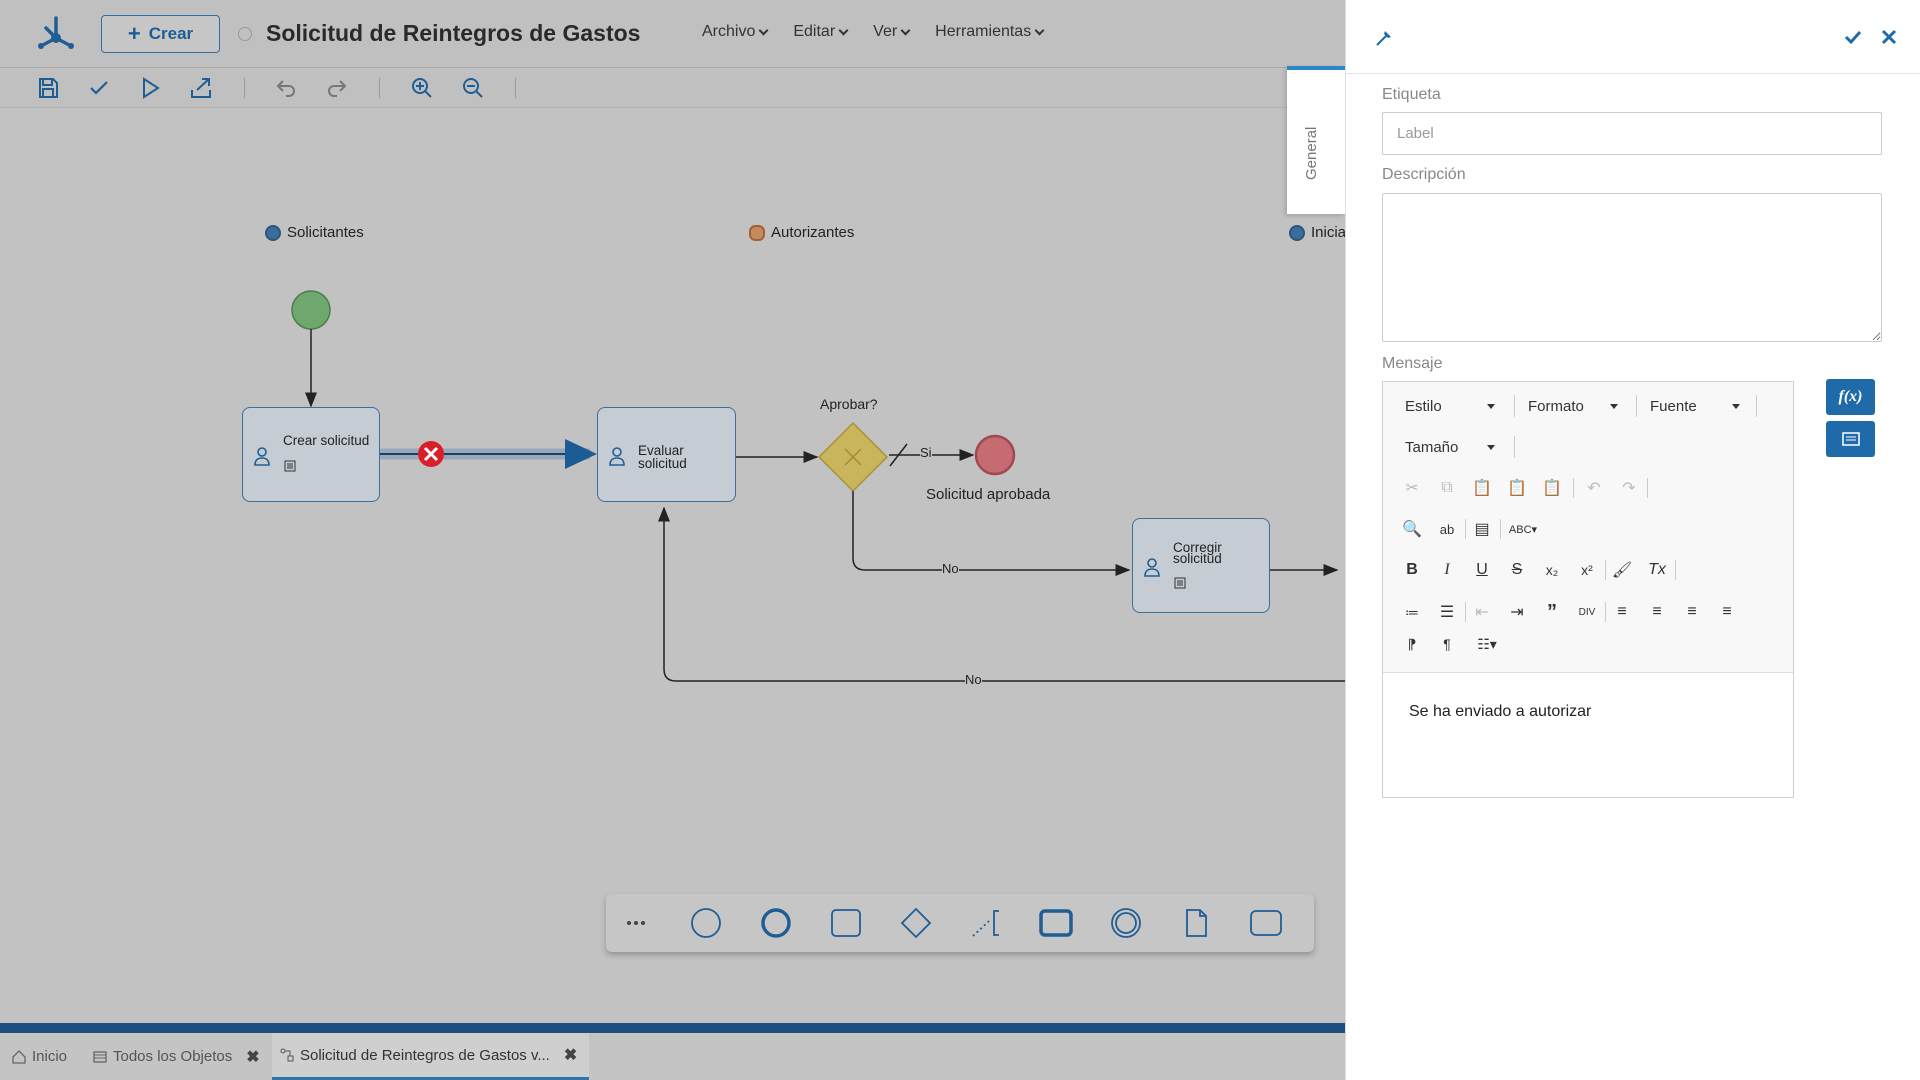 The width and height of the screenshot is (1920, 1080). I want to click on descripcion-textarea, so click(1632, 267).